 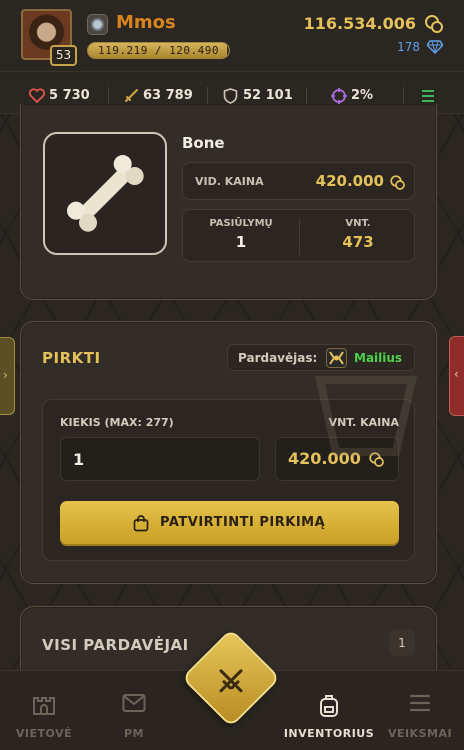 I want to click on crosshair-icon, so click(x=339, y=96).